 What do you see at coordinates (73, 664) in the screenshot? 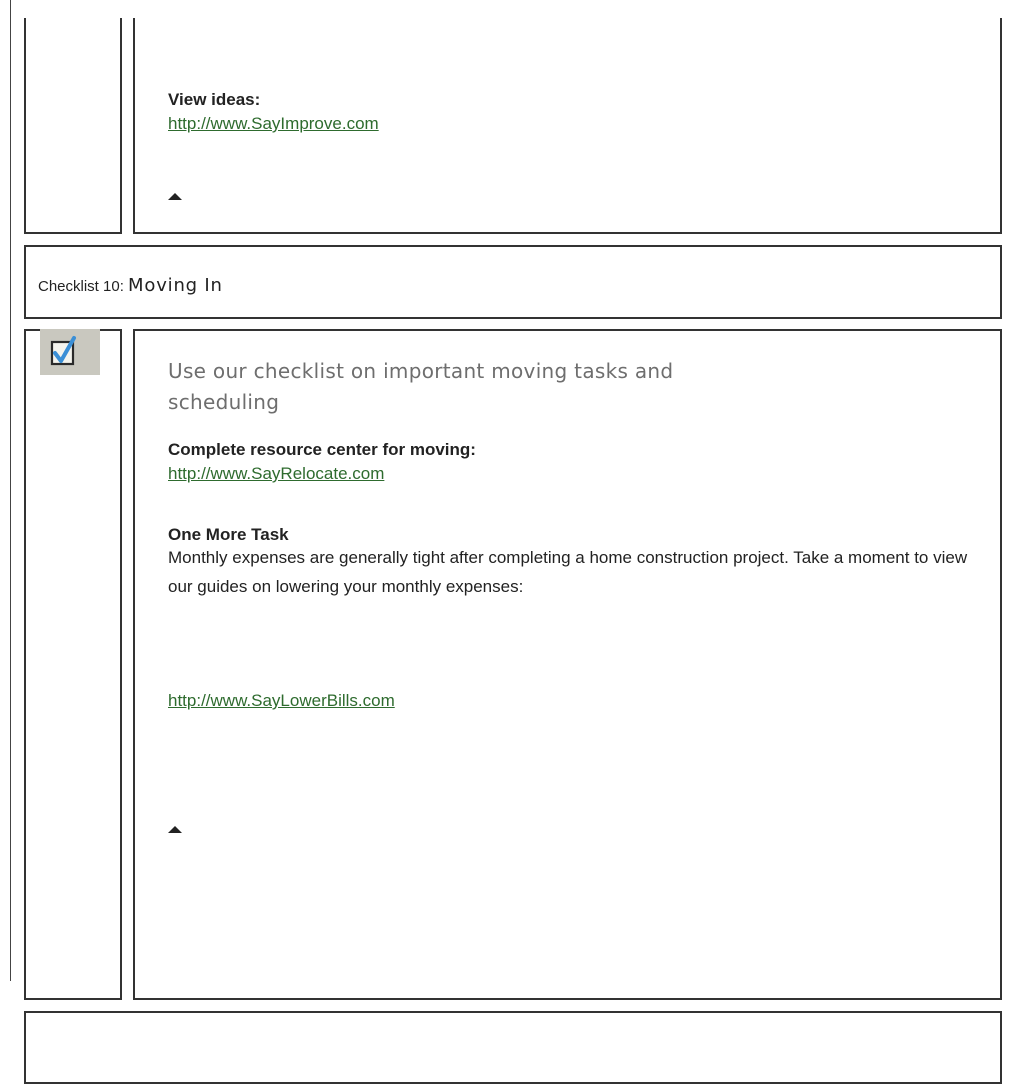
I see `main-left-cell` at bounding box center [73, 664].